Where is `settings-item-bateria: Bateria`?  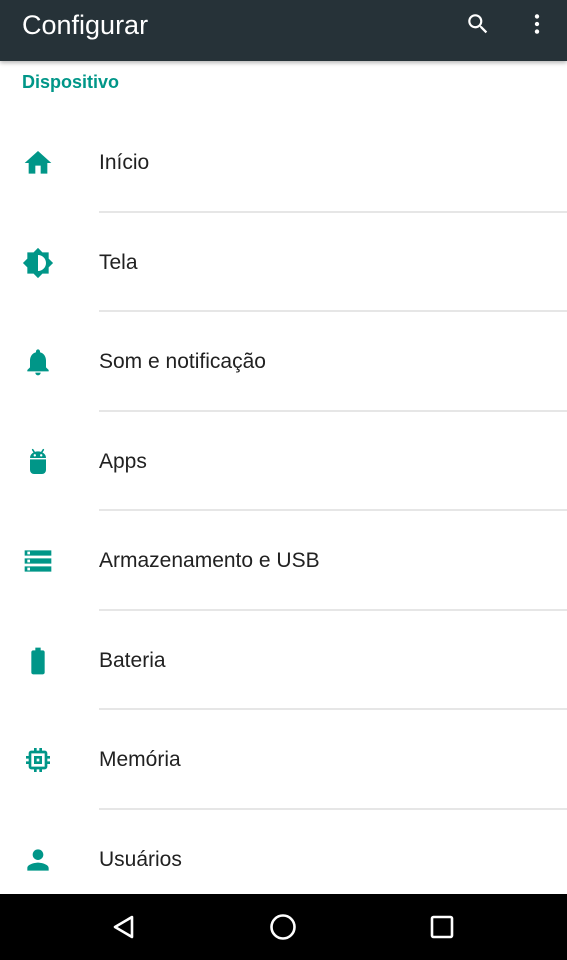 settings-item-bateria: Bateria is located at coordinates (283, 660).